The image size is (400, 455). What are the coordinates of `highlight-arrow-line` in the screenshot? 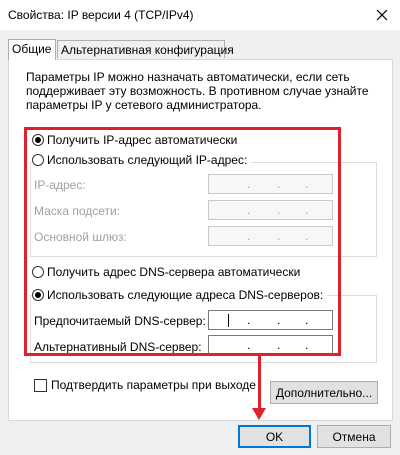 It's located at (259, 383).